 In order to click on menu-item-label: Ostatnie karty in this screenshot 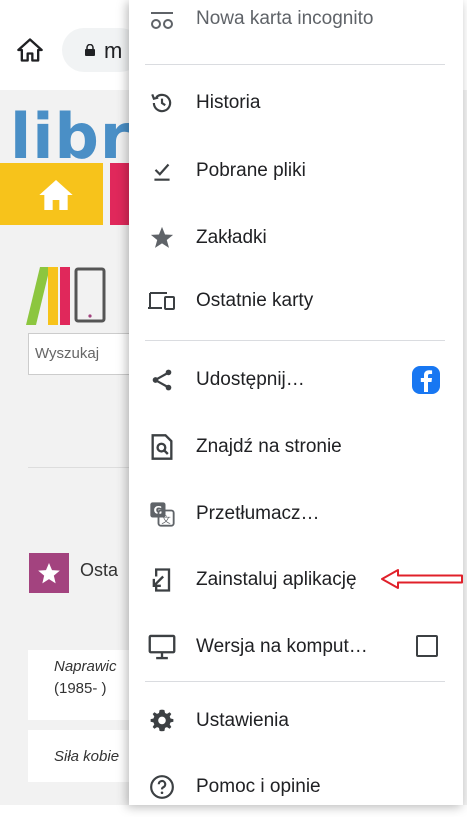, I will do `click(255, 300)`.